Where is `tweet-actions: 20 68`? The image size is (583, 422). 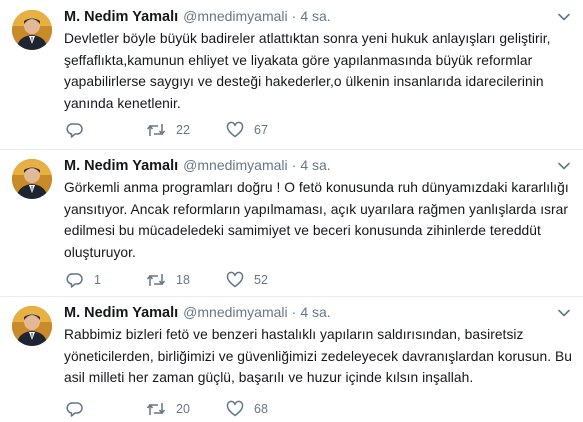 tweet-actions: 20 68 is located at coordinates (264, 409).